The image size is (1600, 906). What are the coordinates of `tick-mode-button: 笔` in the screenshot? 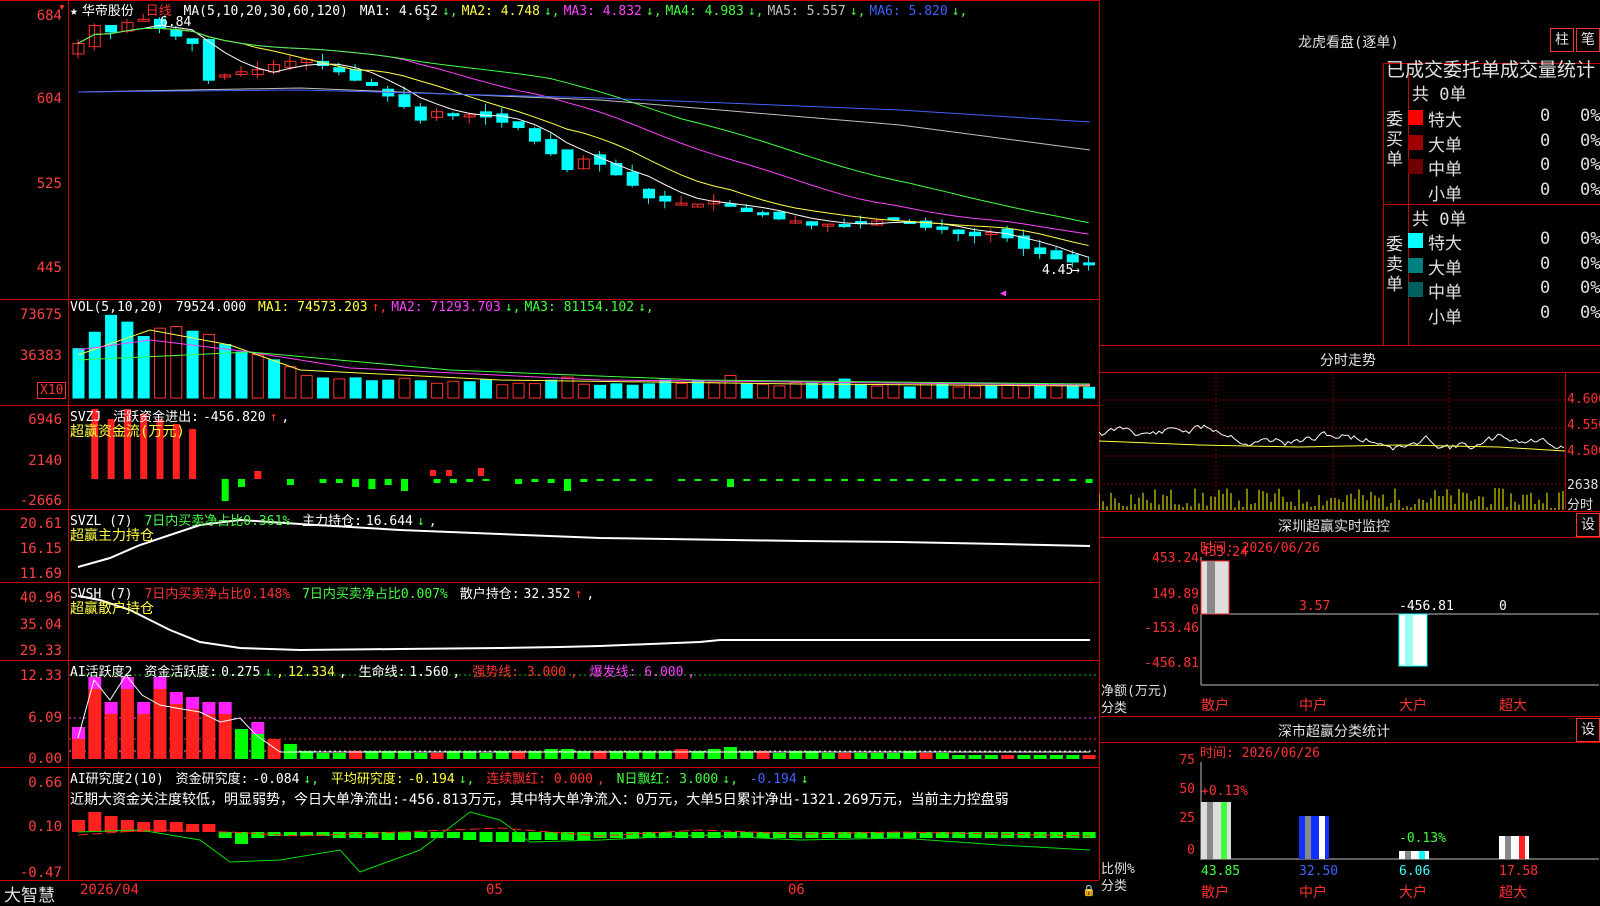 It's located at (1588, 40).